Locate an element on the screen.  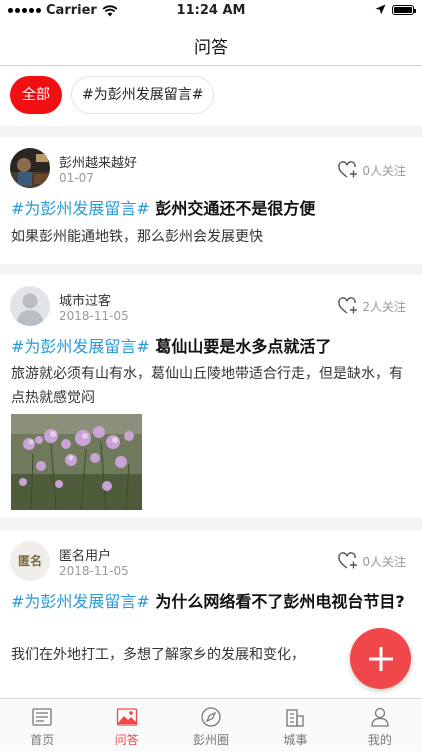
follow-button: 2人关注 is located at coordinates (372, 306).